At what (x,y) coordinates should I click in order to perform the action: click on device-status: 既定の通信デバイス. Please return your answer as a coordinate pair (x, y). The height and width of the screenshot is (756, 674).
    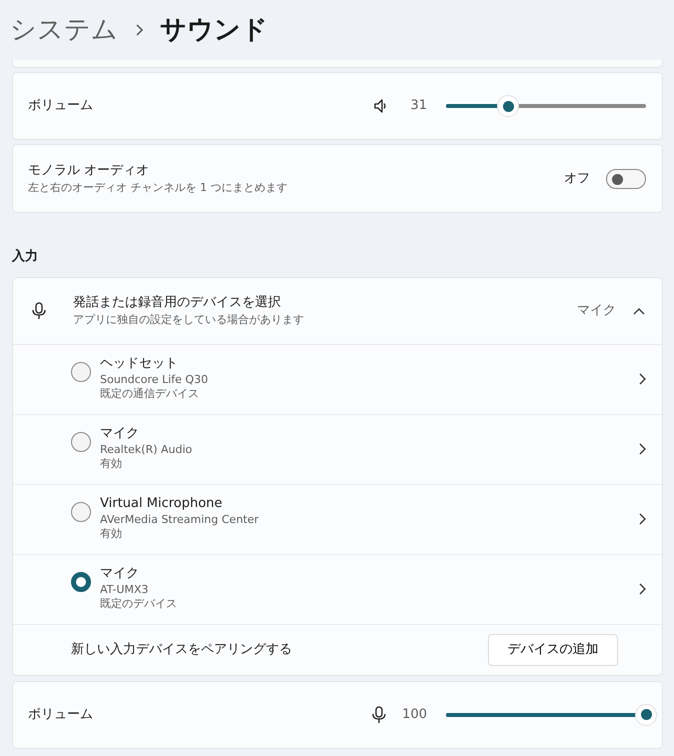
    Looking at the image, I should click on (150, 394).